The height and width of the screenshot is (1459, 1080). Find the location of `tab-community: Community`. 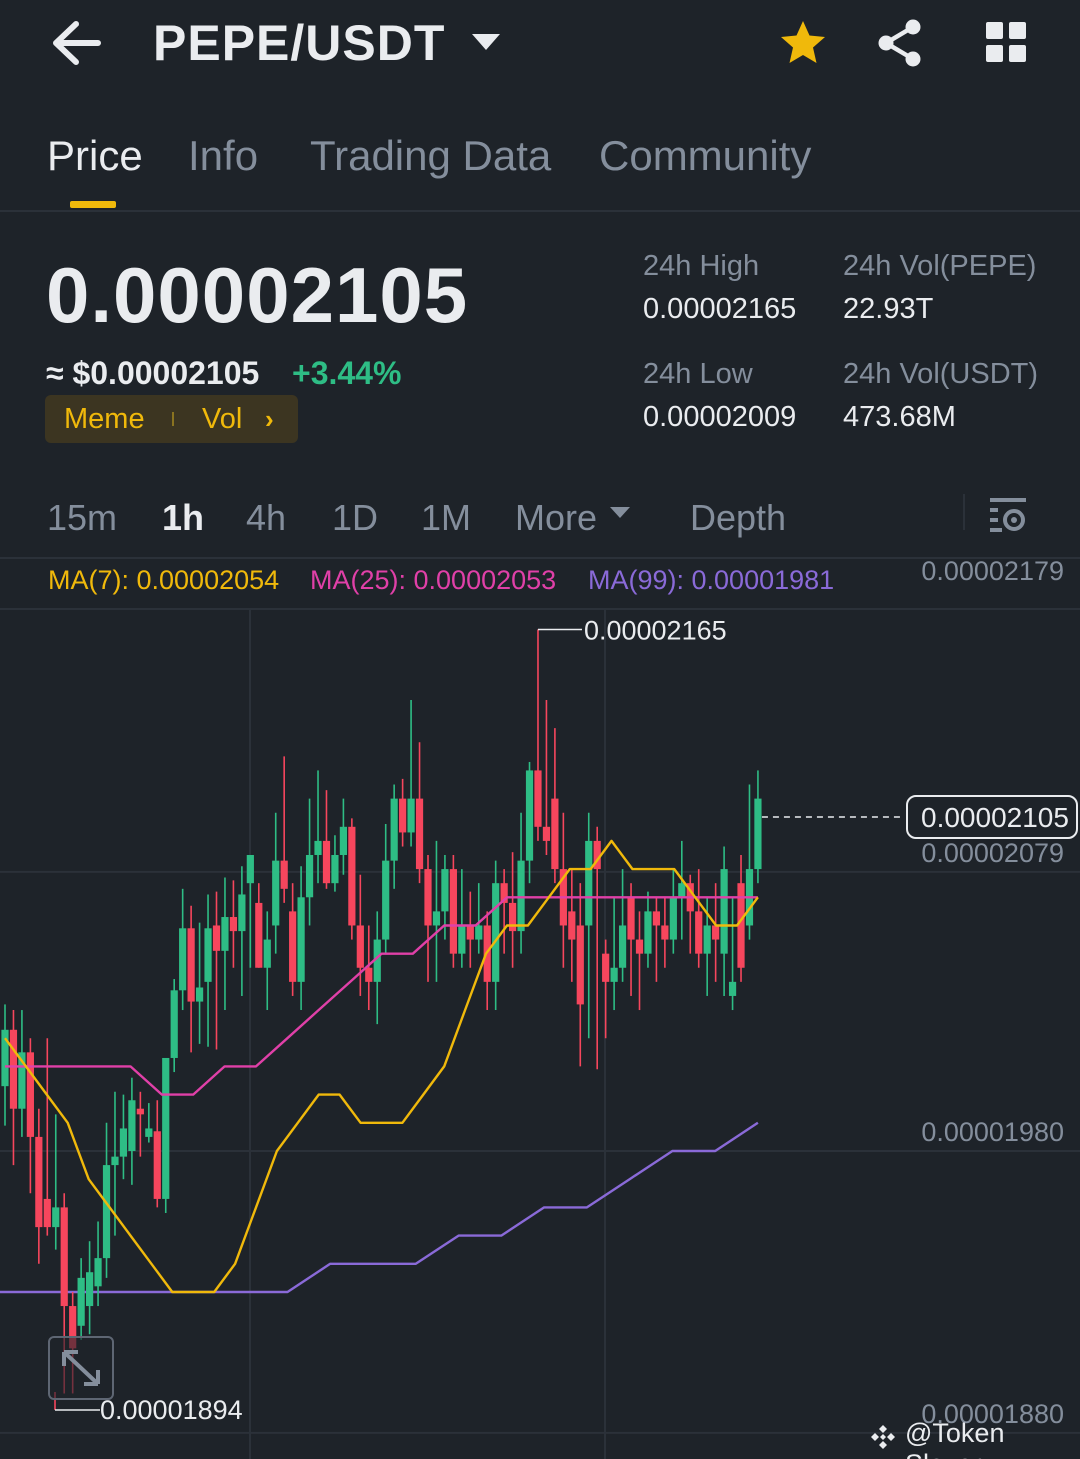

tab-community: Community is located at coordinates (705, 156).